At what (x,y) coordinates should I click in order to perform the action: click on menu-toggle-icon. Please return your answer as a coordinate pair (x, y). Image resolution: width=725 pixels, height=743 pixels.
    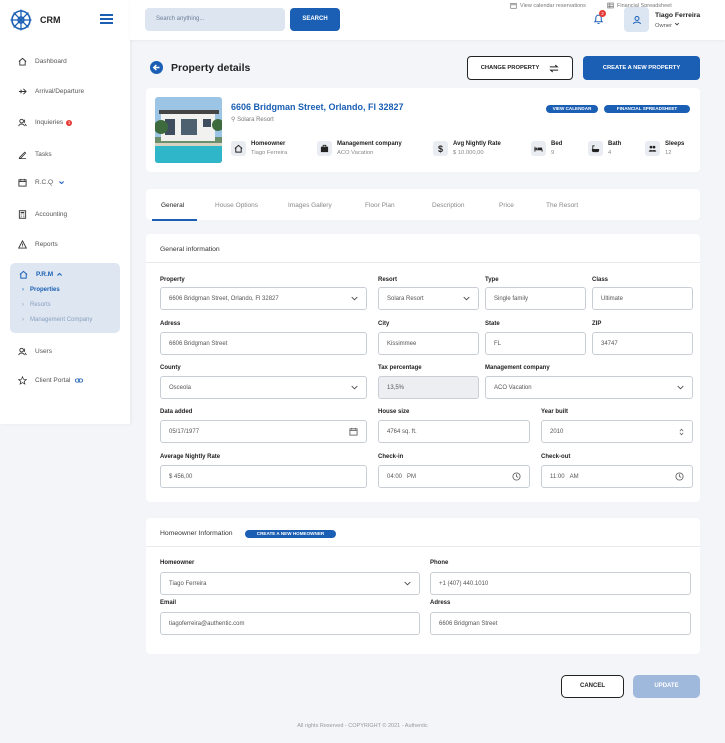
    Looking at the image, I should click on (106, 19).